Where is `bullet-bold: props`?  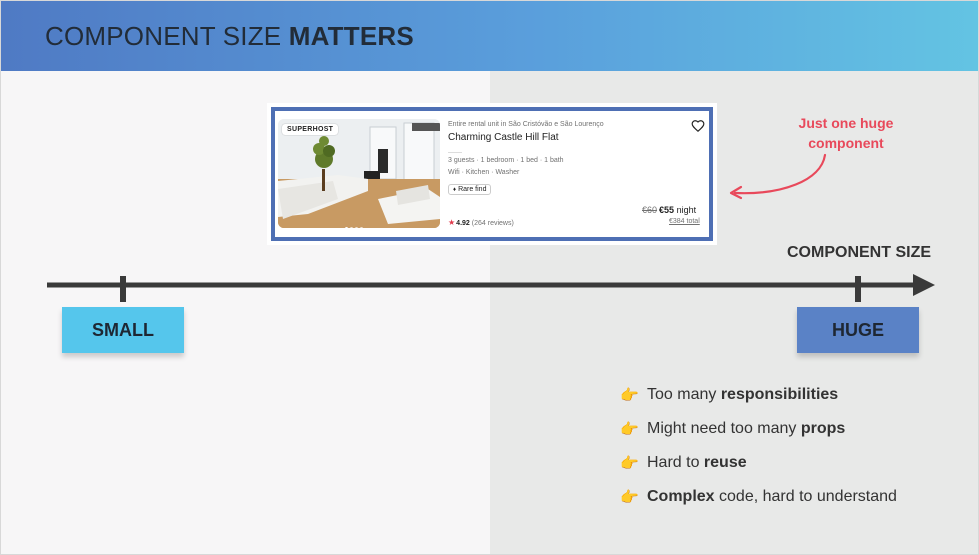
bullet-bold: props is located at coordinates (823, 428).